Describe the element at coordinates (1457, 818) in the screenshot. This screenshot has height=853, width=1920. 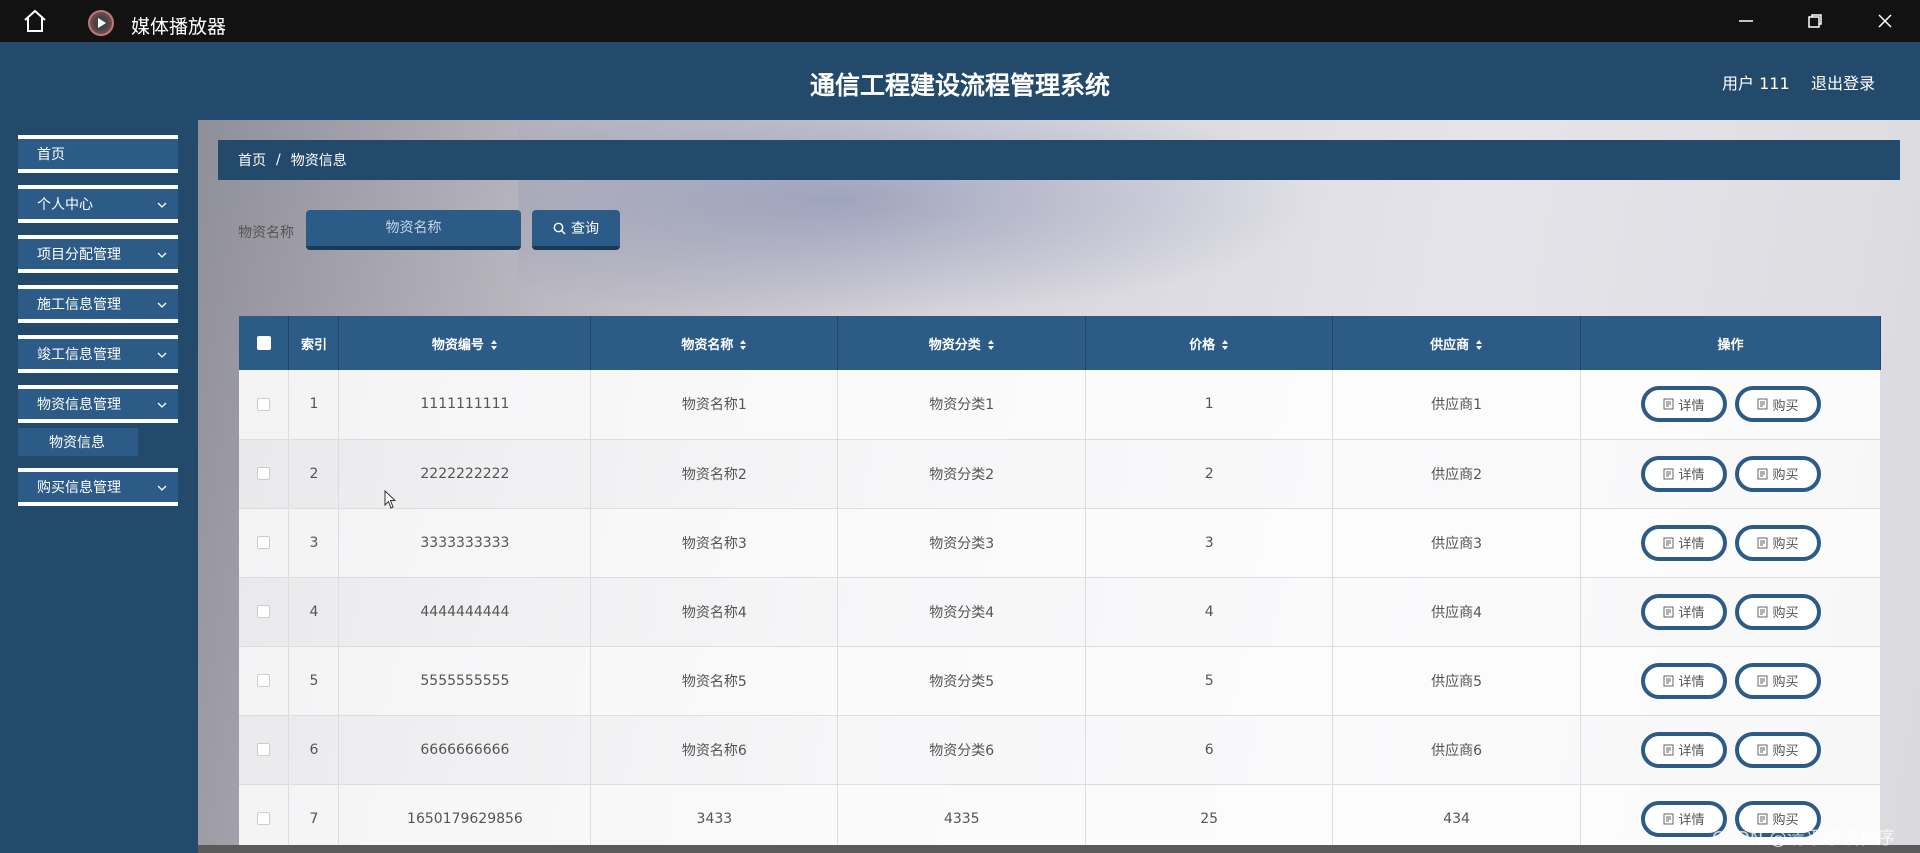
I see `cell-supplier: 434` at that location.